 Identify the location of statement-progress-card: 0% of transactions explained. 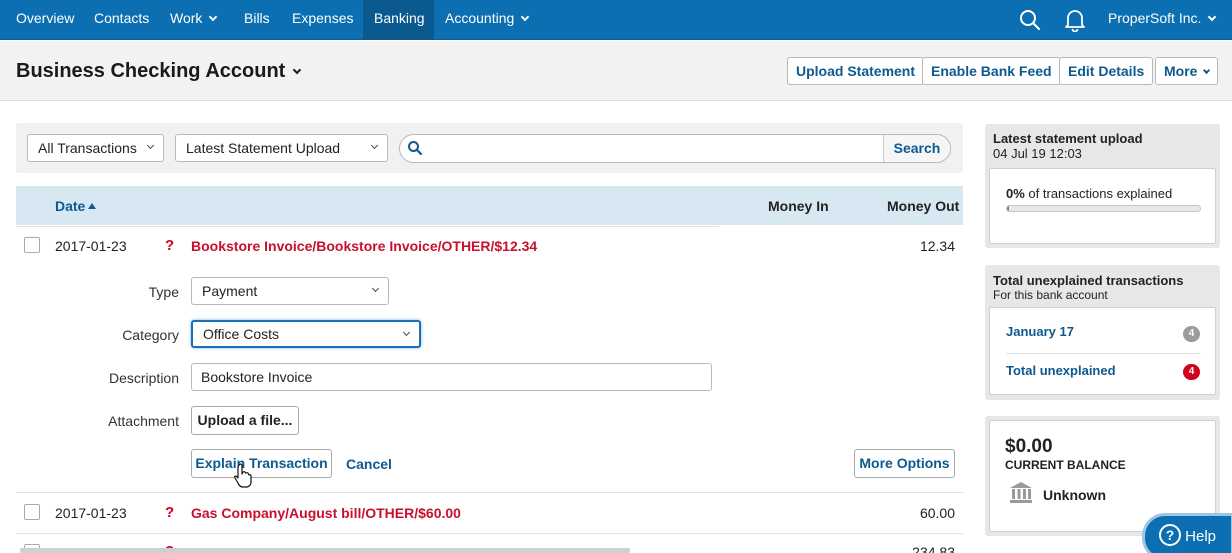
(1102, 206).